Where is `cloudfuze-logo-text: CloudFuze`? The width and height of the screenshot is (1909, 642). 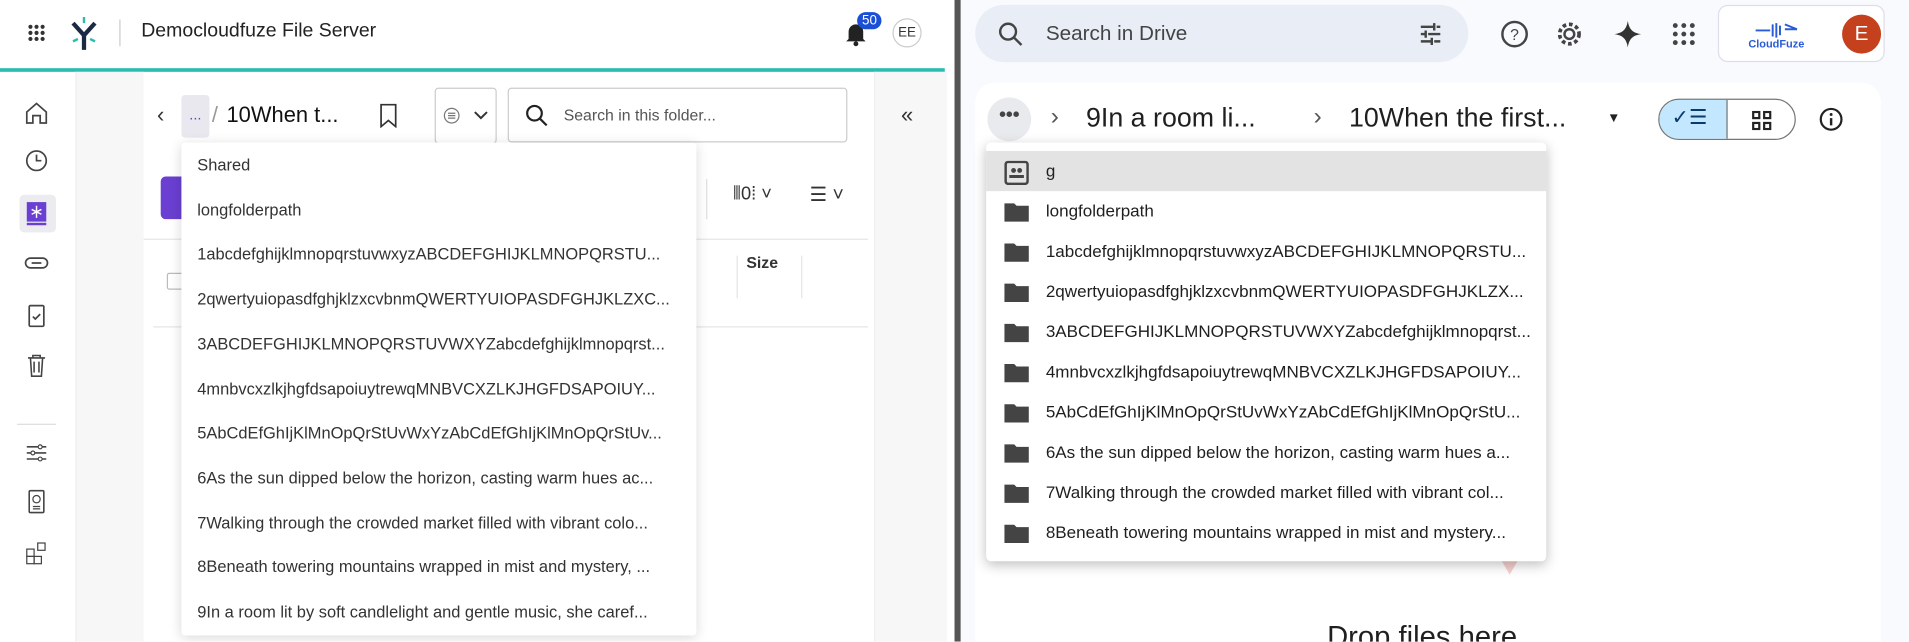
cloudfuze-logo-text: CloudFuze is located at coordinates (1776, 43).